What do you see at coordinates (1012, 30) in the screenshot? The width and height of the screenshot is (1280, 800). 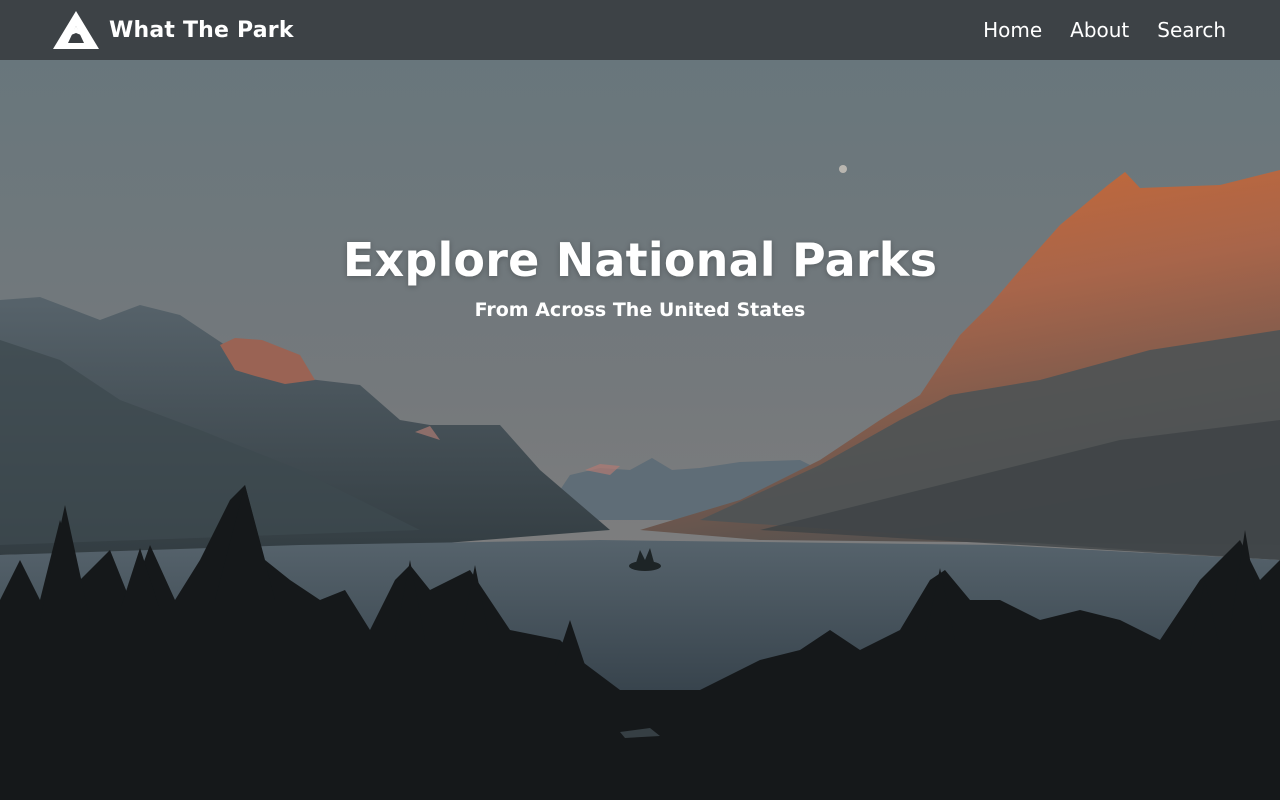 I see `nav-link-home: Home` at bounding box center [1012, 30].